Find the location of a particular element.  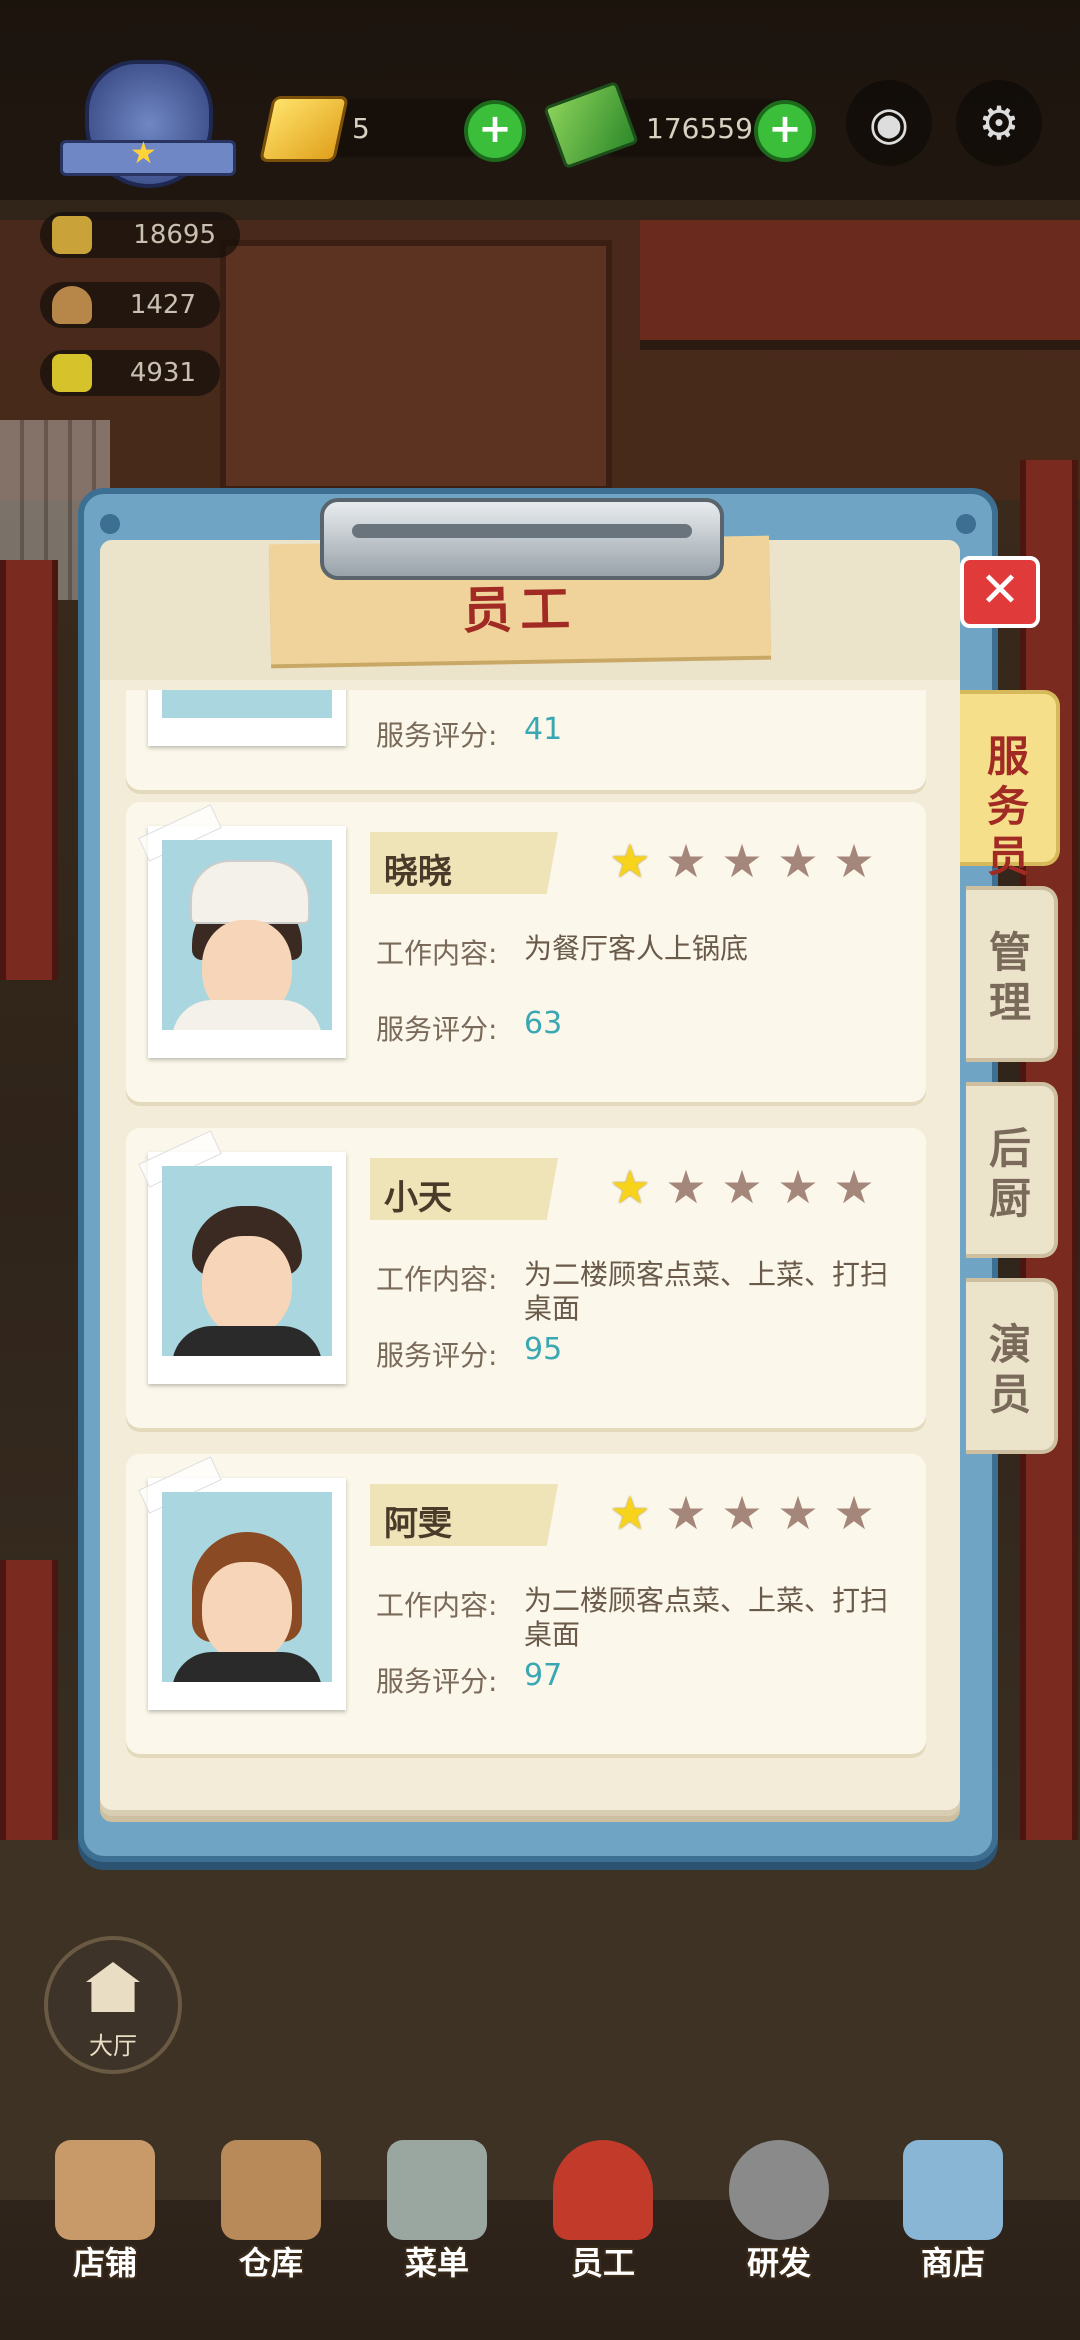

nav-research: 研发 is located at coordinates (779, 2215).